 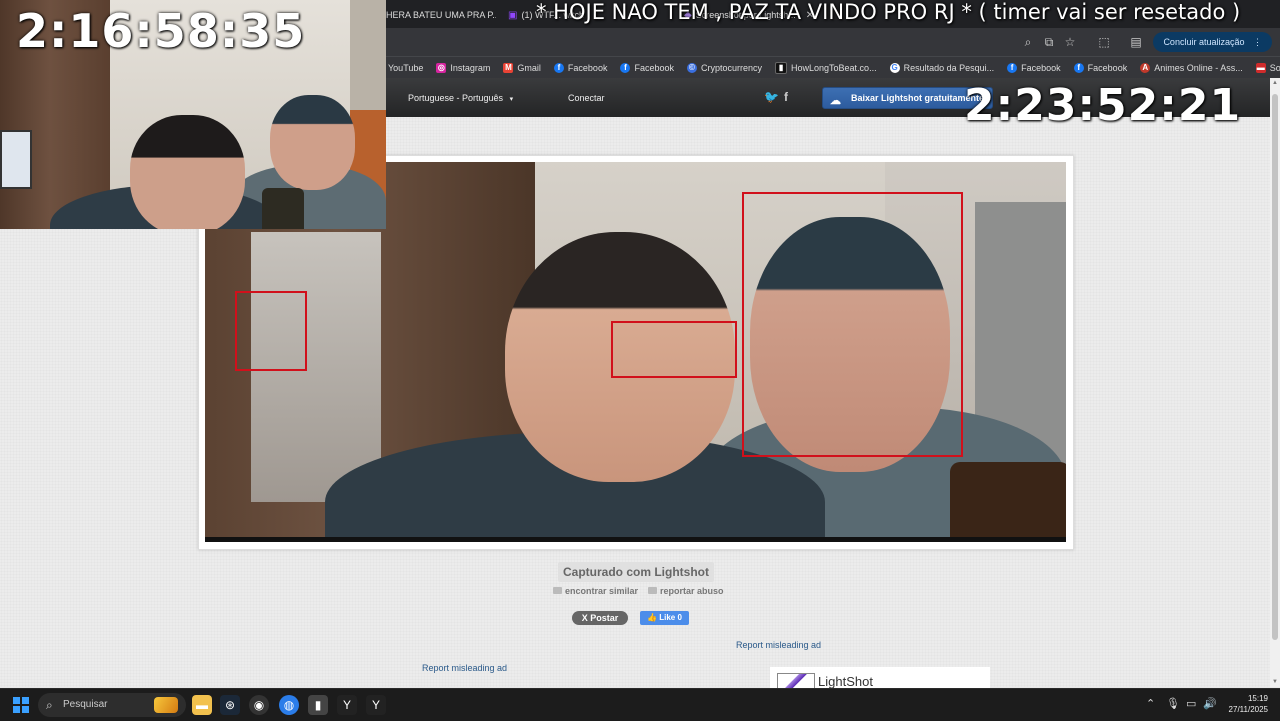 I want to click on google-icon: G, so click(x=894, y=68).